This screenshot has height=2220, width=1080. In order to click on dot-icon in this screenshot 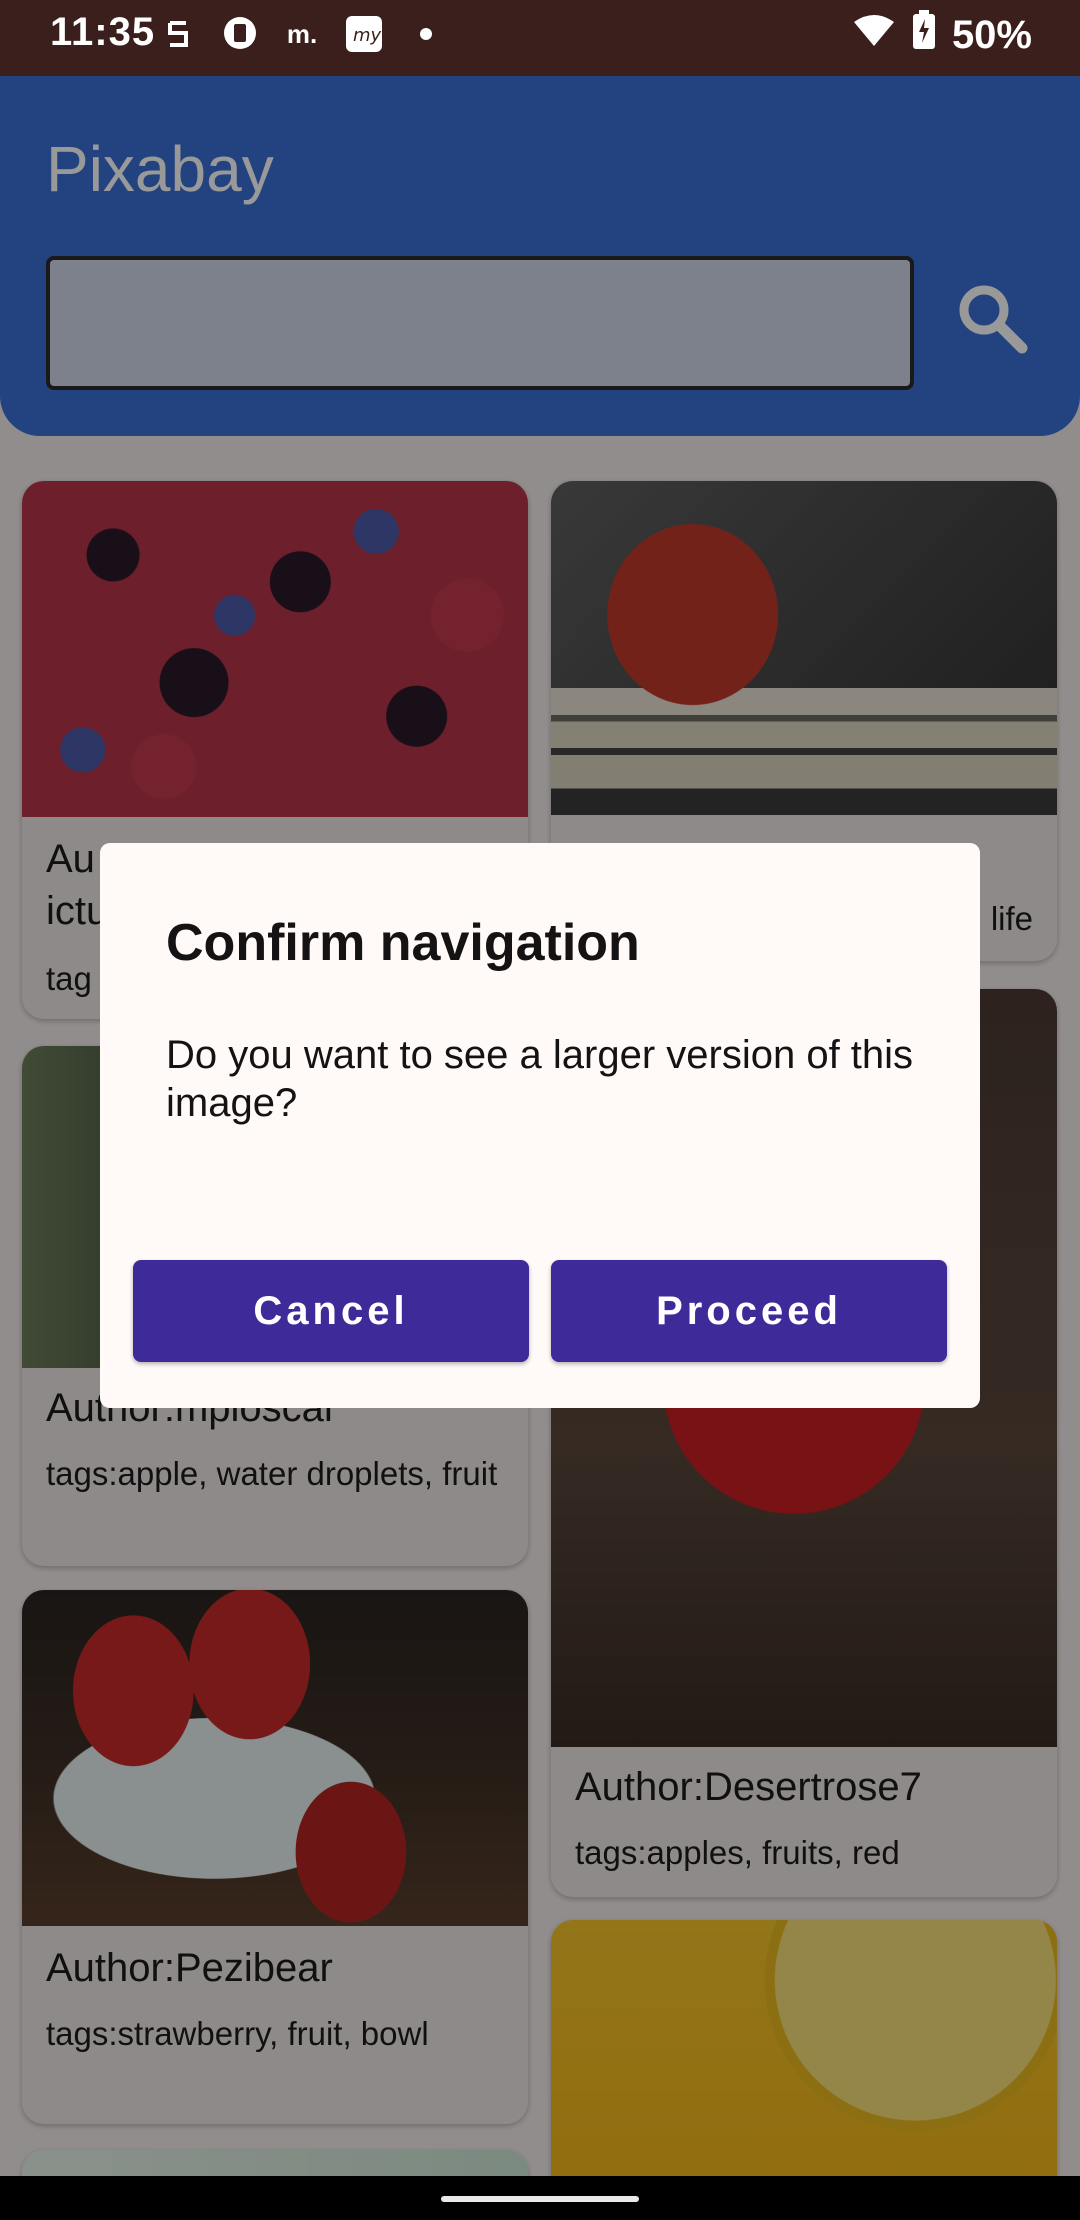, I will do `click(426, 34)`.